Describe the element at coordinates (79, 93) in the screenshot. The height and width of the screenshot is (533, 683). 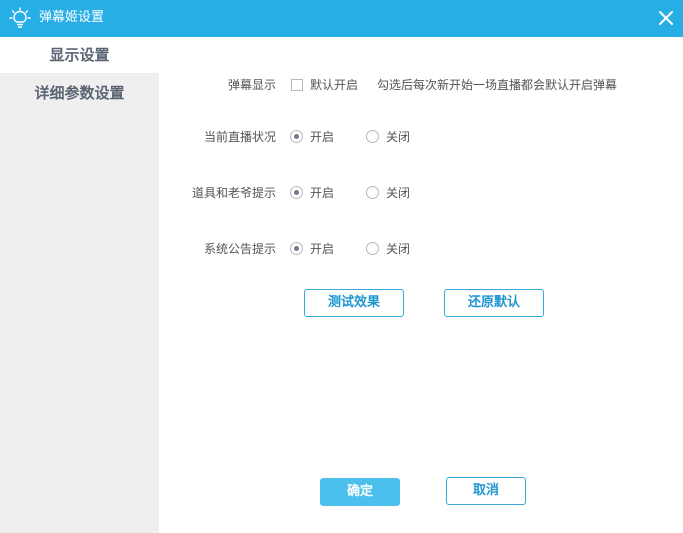
I see `sidebar-item-detail-parameters: 详细参数设置` at that location.